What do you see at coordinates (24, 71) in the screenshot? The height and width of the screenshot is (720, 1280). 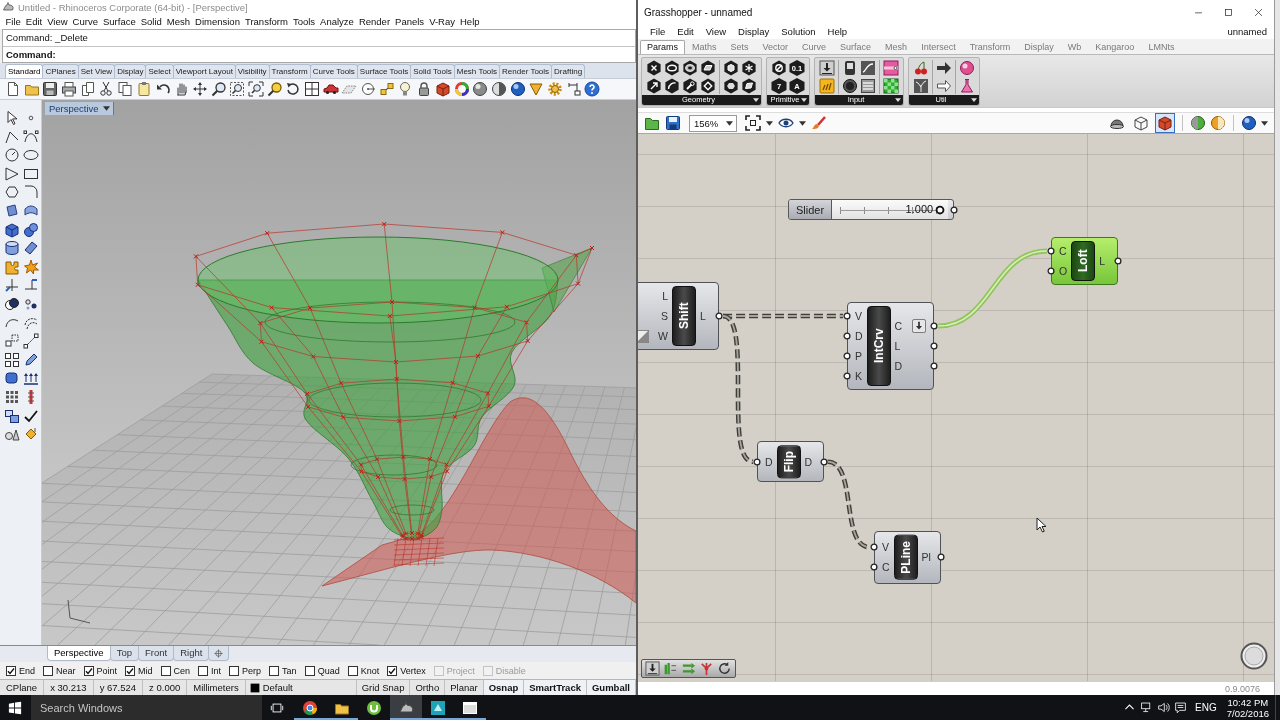 I see `toolbar-tab: Standard` at bounding box center [24, 71].